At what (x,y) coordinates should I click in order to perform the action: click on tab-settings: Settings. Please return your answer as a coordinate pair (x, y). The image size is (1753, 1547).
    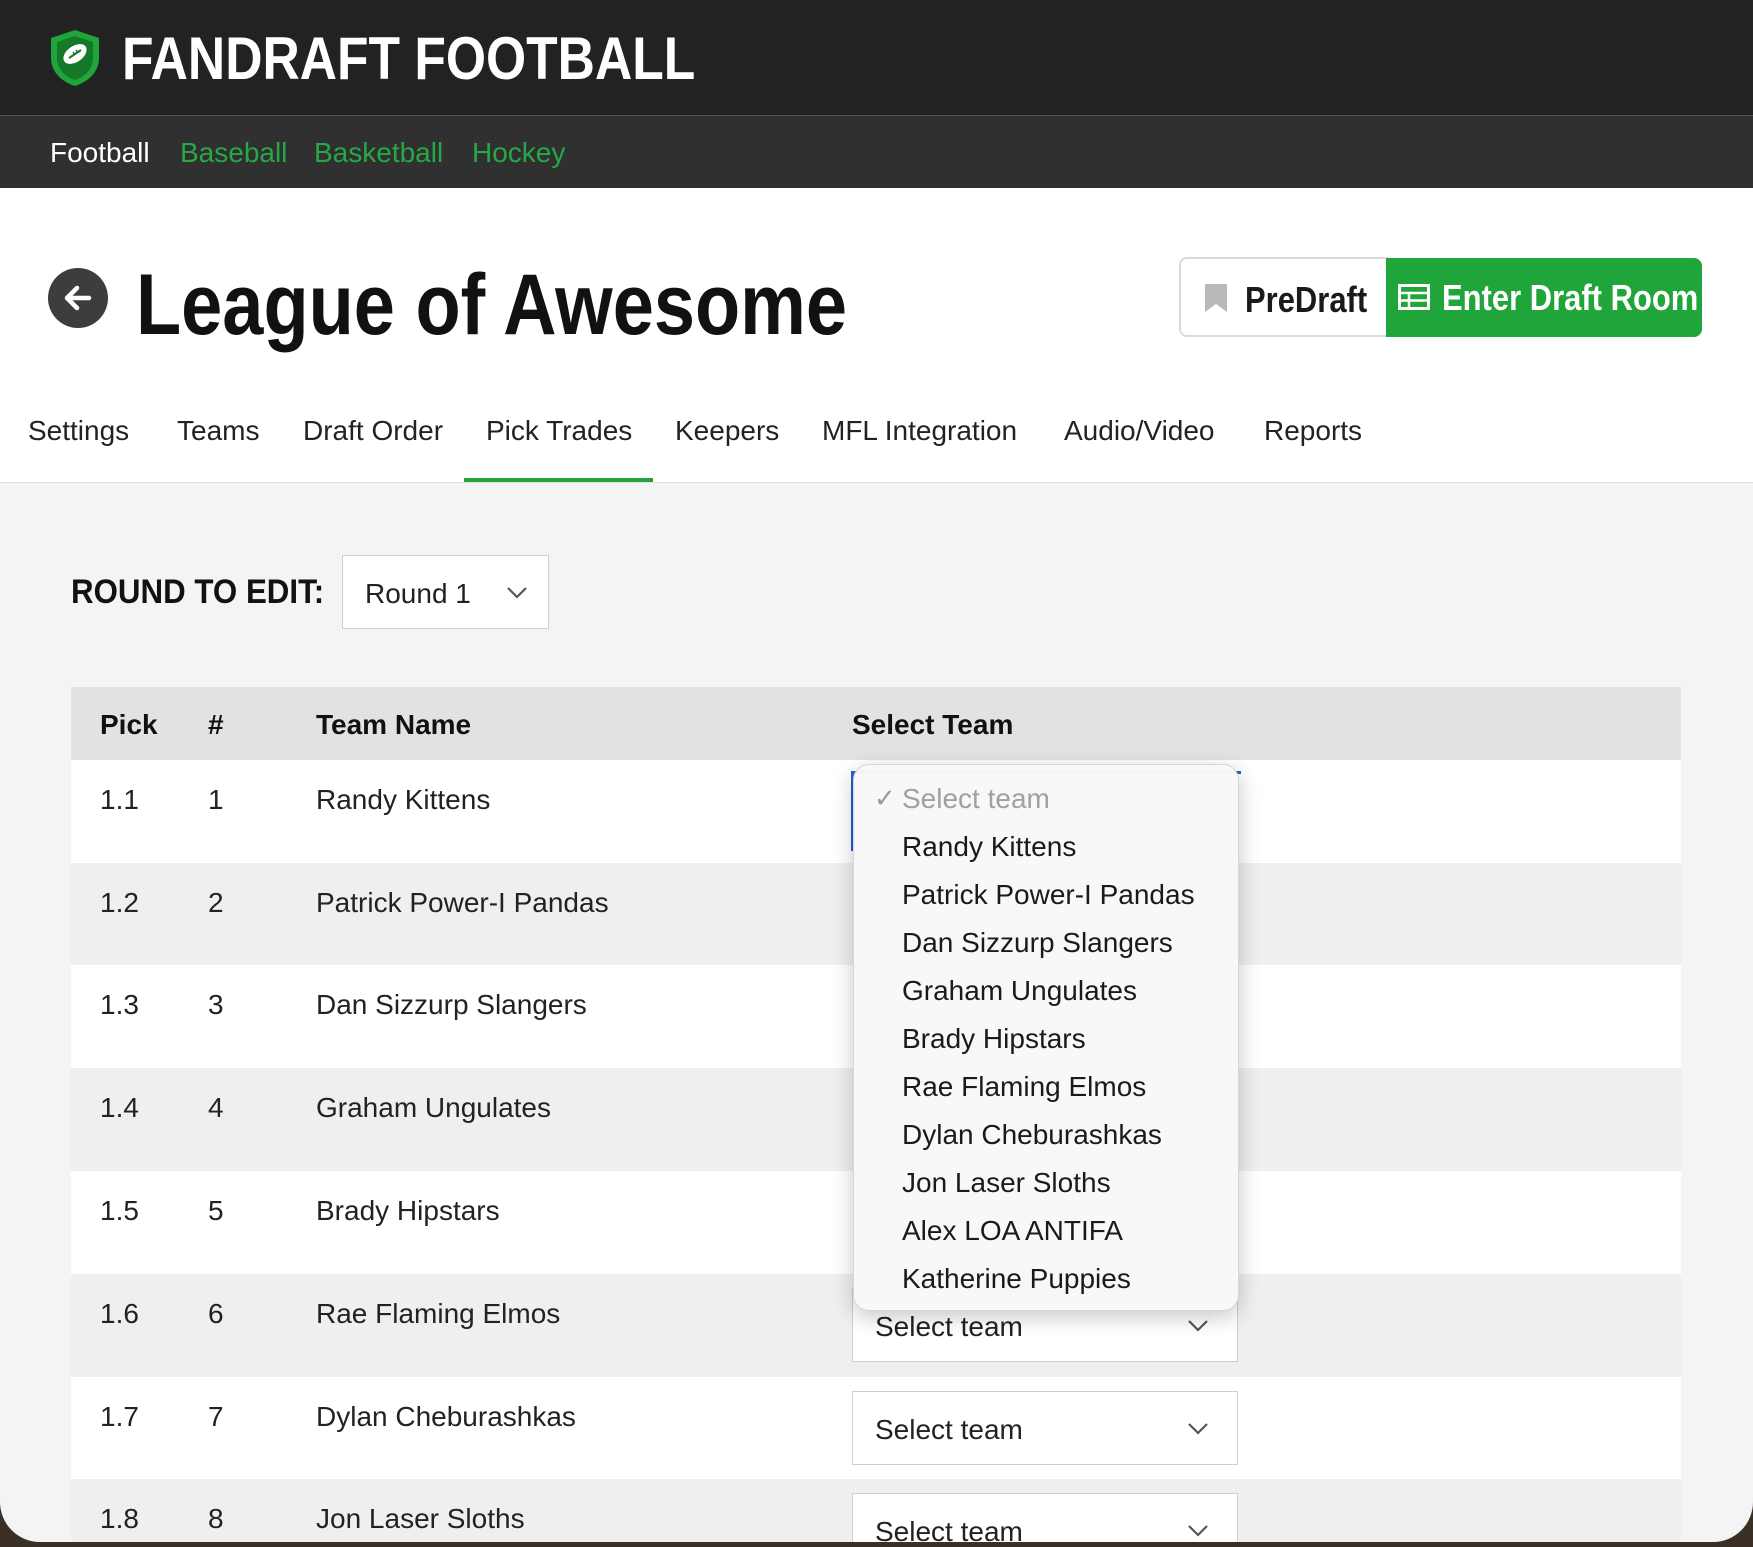
    Looking at the image, I should click on (78, 431).